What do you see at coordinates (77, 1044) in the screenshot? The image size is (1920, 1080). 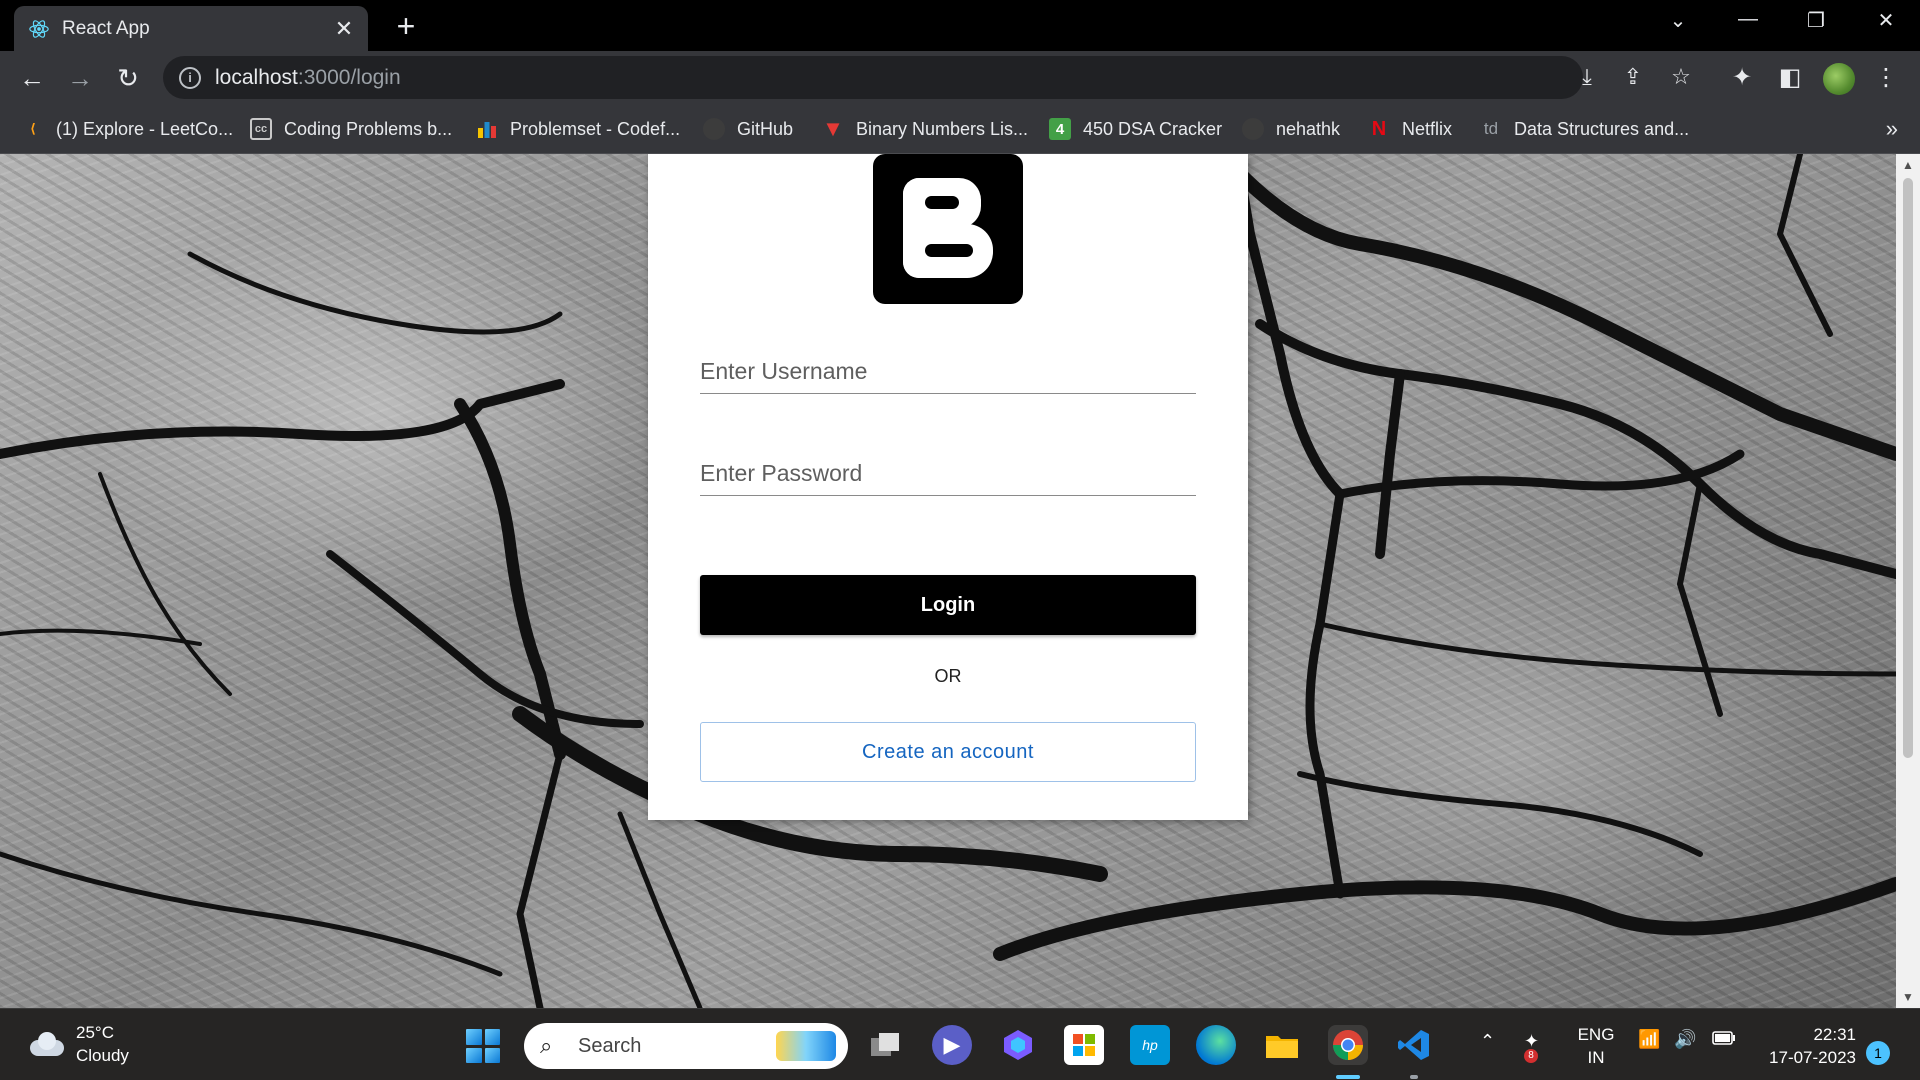 I see `weather-widget: 25°C Cloudy` at bounding box center [77, 1044].